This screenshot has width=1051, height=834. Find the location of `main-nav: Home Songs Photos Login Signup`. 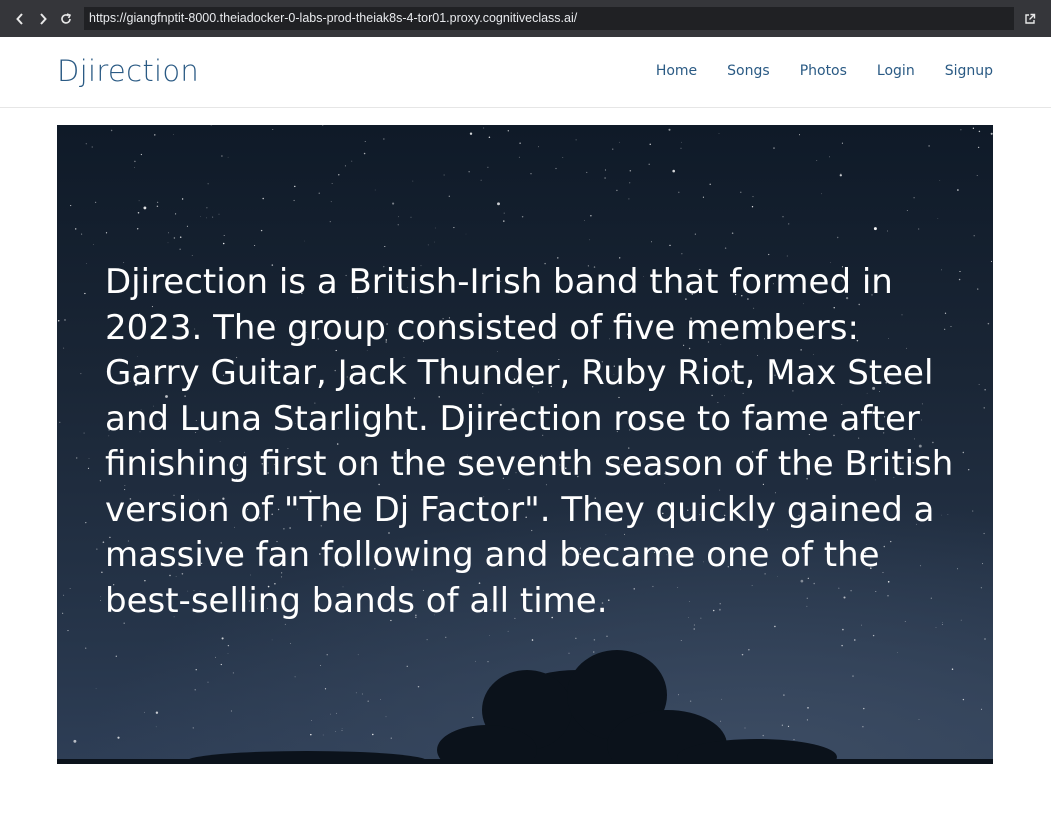

main-nav: Home Songs Photos Login Signup is located at coordinates (809, 71).